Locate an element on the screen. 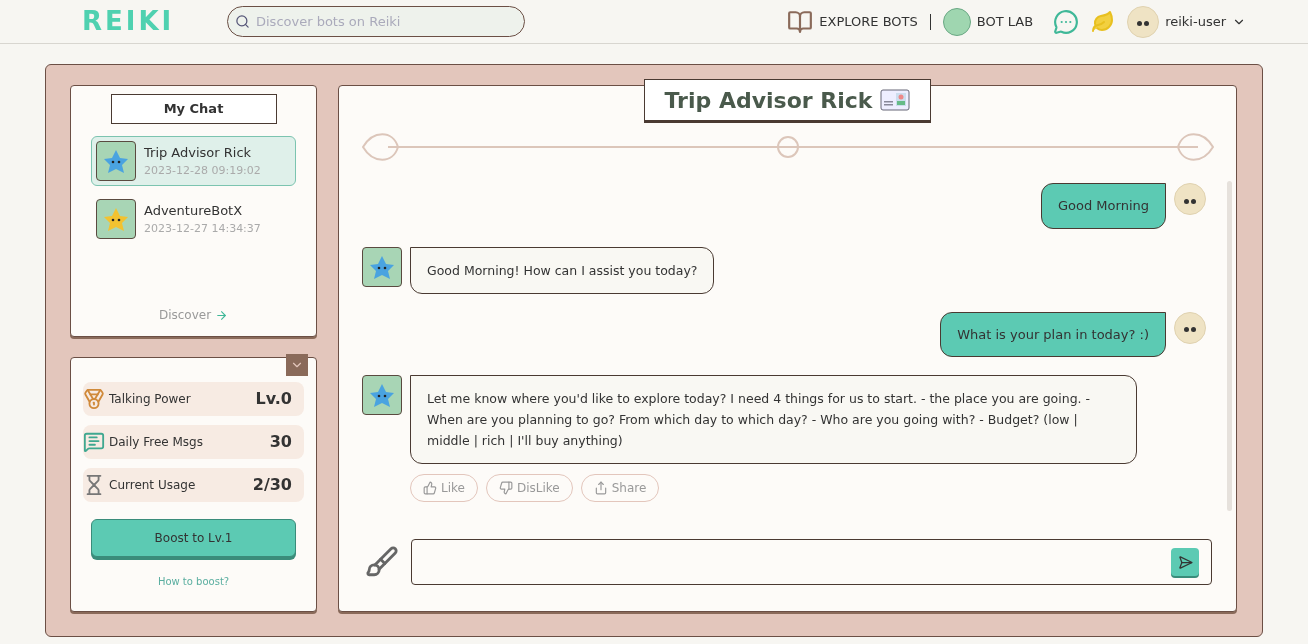  panel-title: My Chat is located at coordinates (193, 109).